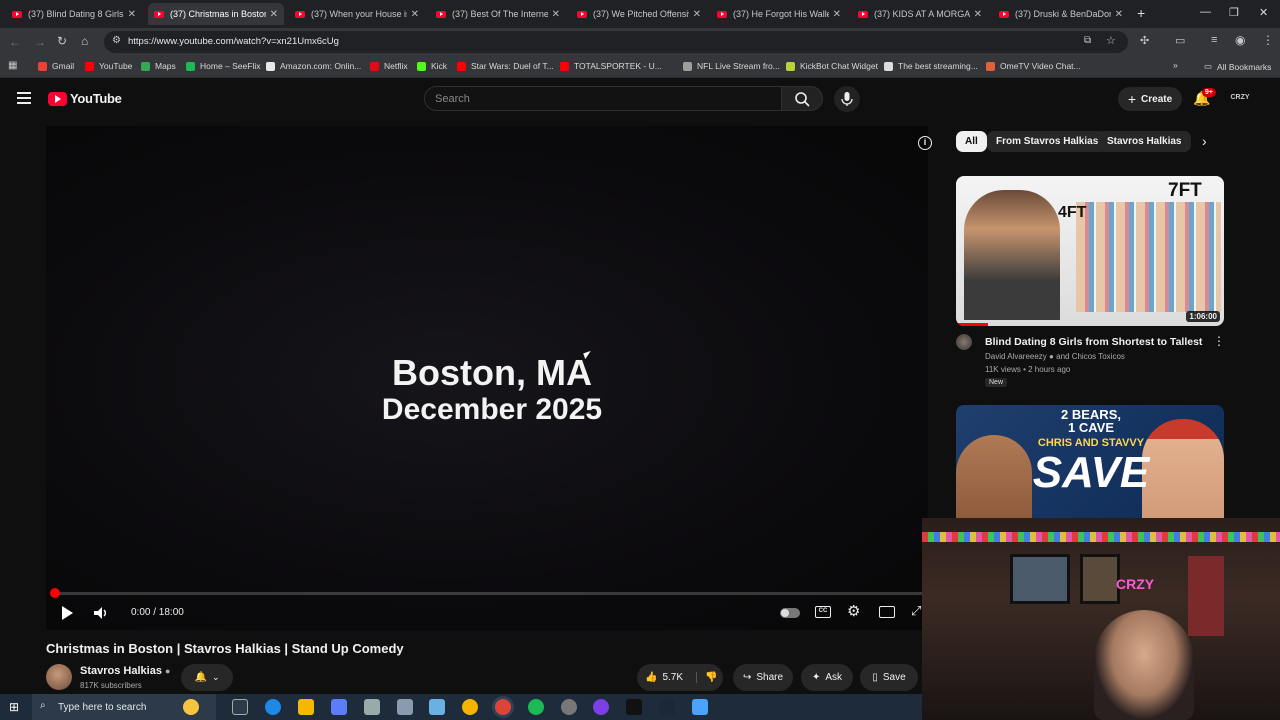 The image size is (1280, 720). I want to click on info-icon: i, so click(925, 143).